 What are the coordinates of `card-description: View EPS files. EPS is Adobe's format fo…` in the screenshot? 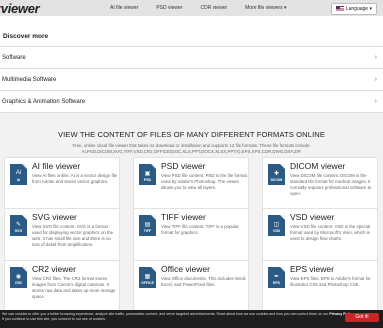 It's located at (330, 281).